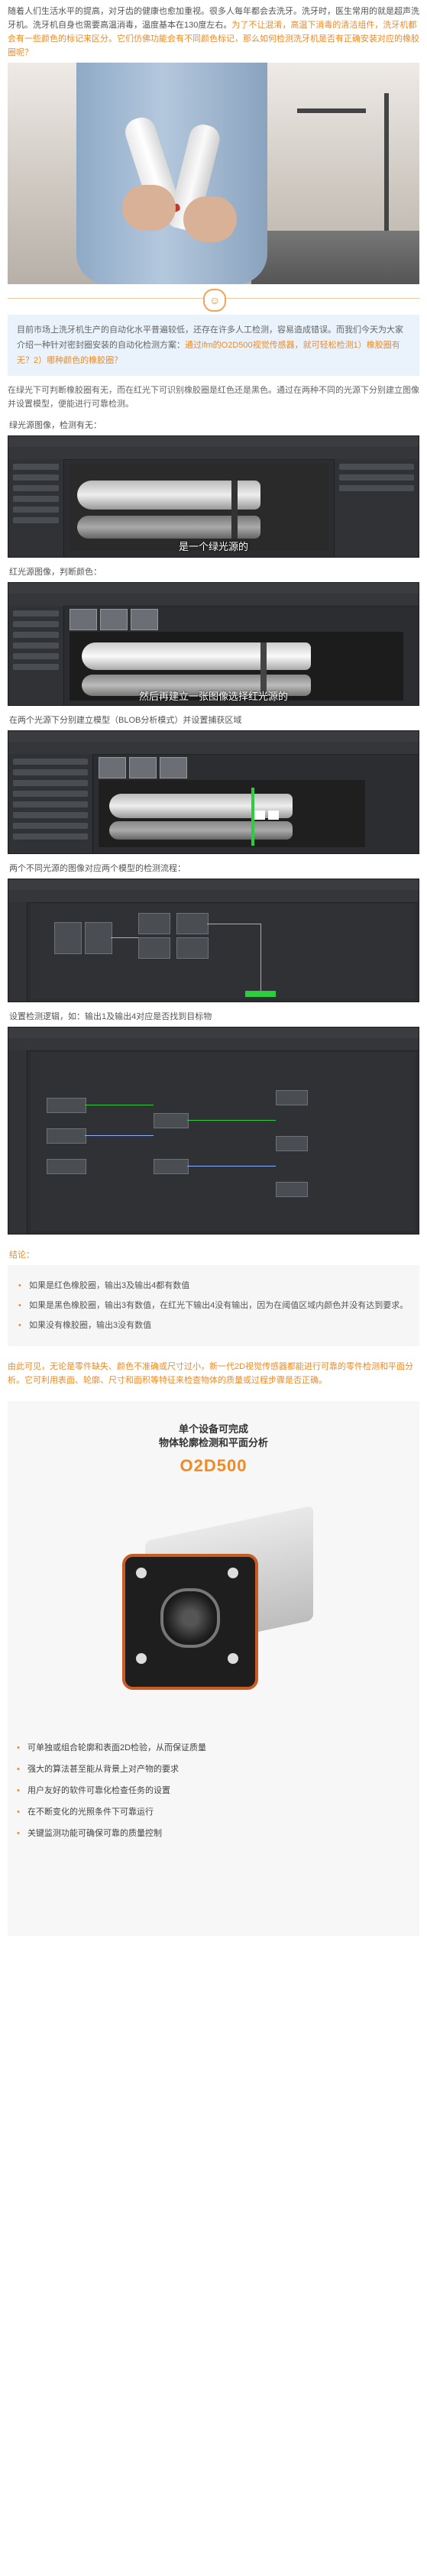 Image resolution: width=427 pixels, height=2576 pixels. Describe the element at coordinates (104, 1285) in the screenshot. I see `list-item: • 如果是红色橡胶圈，输出3及输出4都有数值` at that location.